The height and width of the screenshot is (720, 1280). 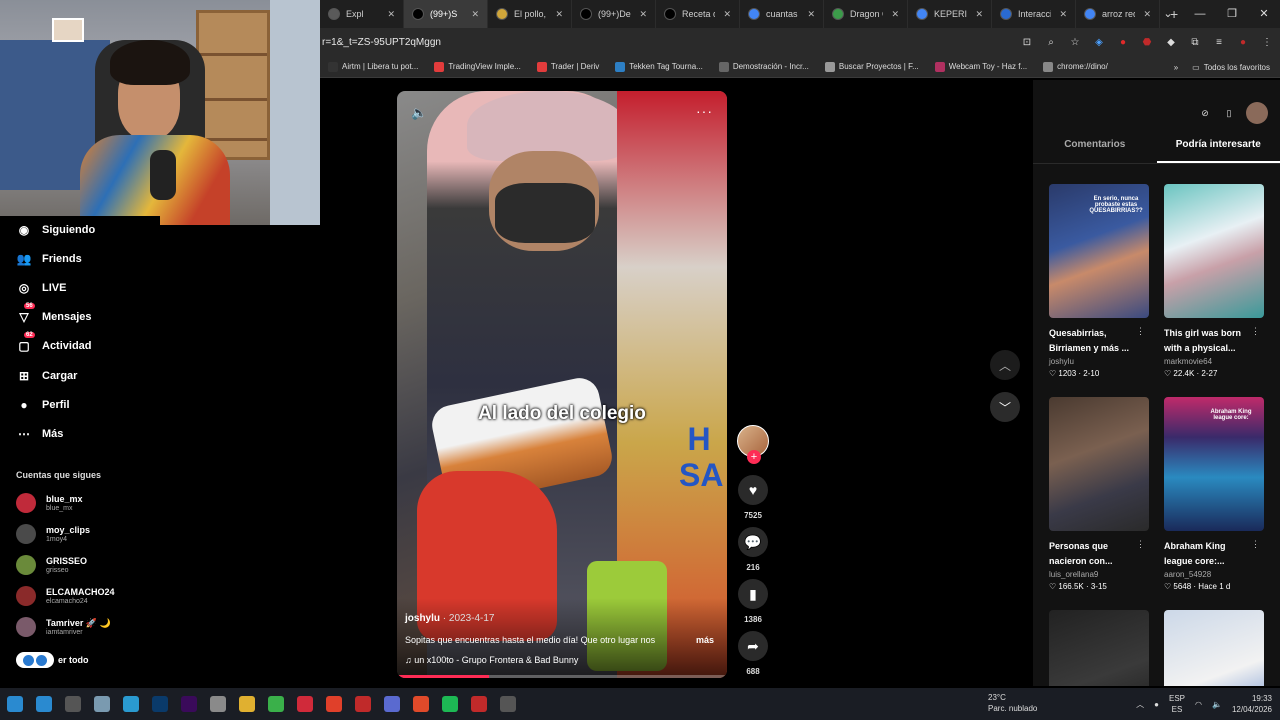 I want to click on see-all-button: er todo, so click(x=52, y=660).